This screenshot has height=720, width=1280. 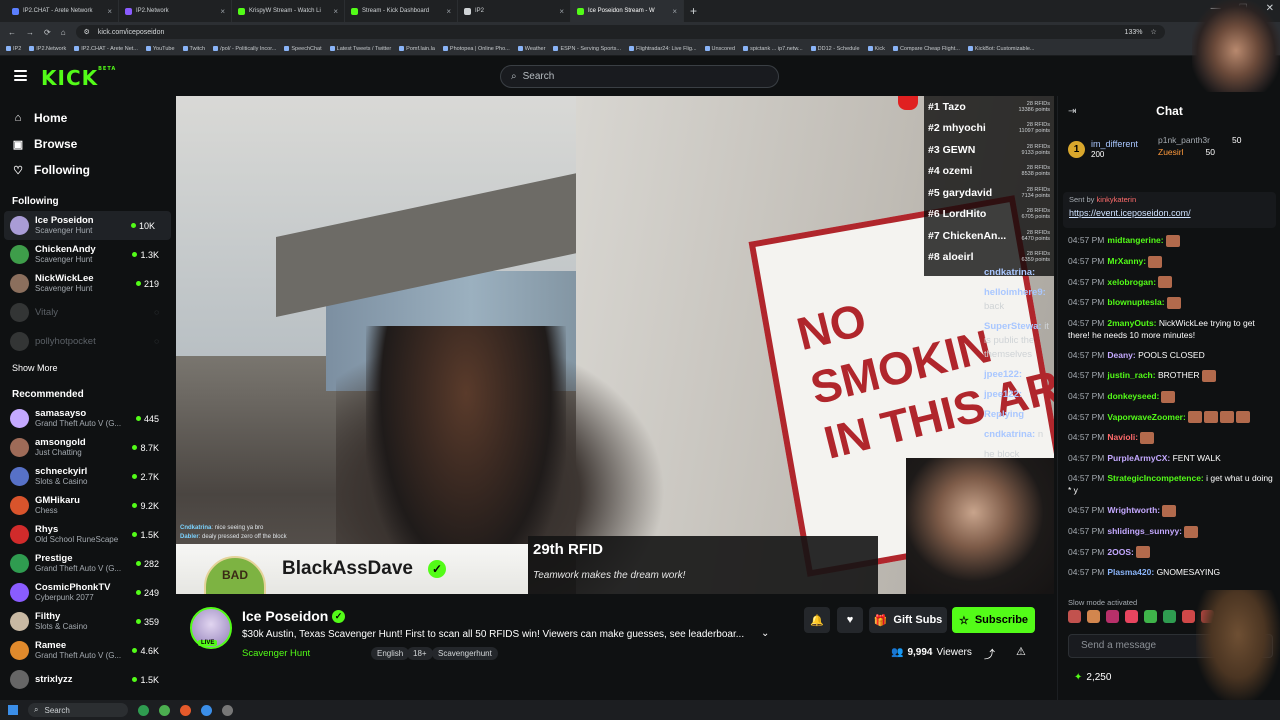 What do you see at coordinates (288, 11) in the screenshot?
I see `browser-tab: KrispyW Stream - Watch Li ×` at bounding box center [288, 11].